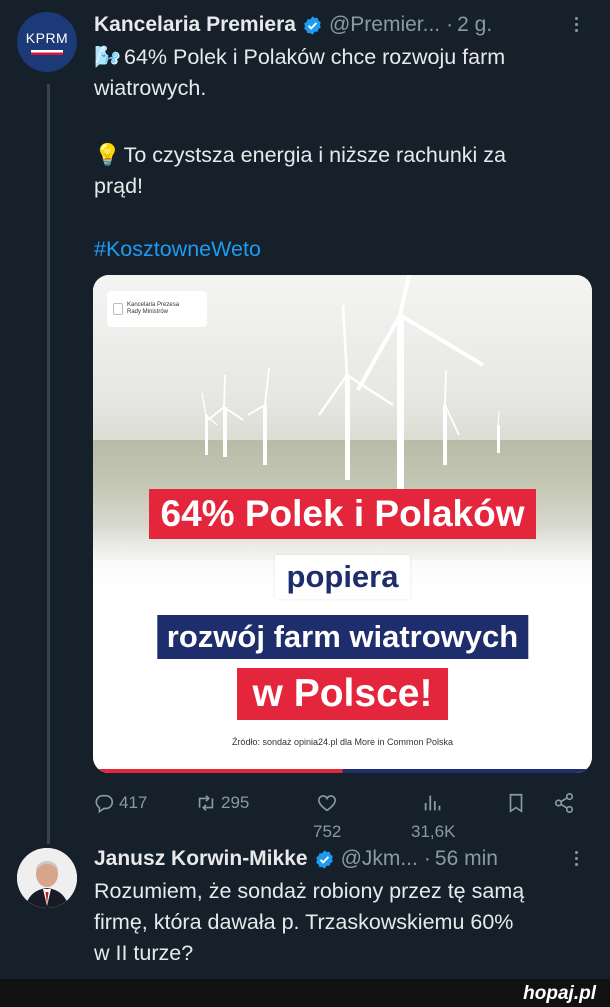  Describe the element at coordinates (195, 25) in the screenshot. I see `author-name: Kancelaria Premiera` at that location.